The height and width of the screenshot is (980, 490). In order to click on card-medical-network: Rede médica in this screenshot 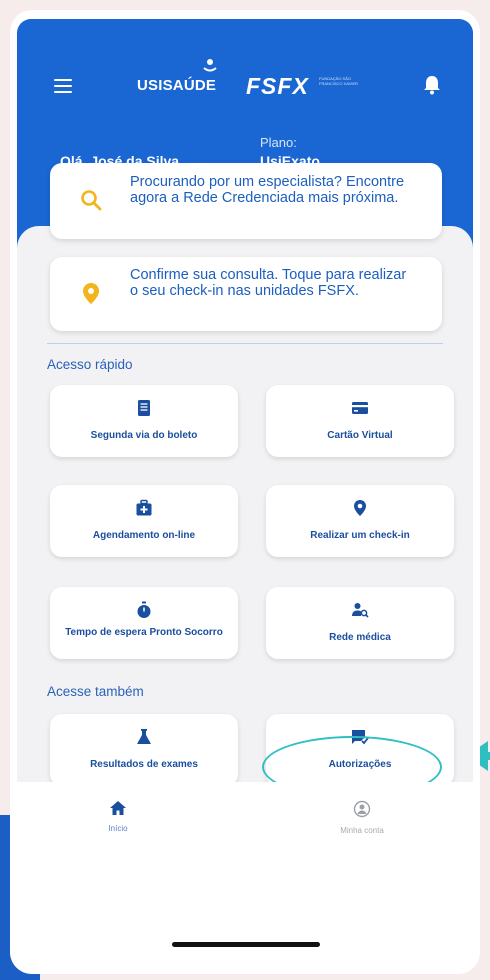, I will do `click(360, 623)`.